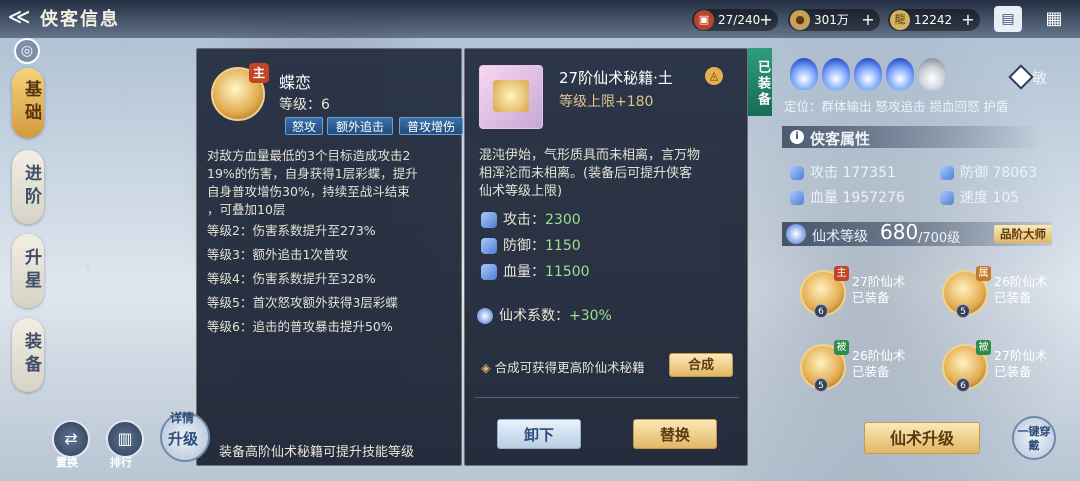 The width and height of the screenshot is (1080, 481). Describe the element at coordinates (974, 198) in the screenshot. I see `attr-label: 速度` at that location.